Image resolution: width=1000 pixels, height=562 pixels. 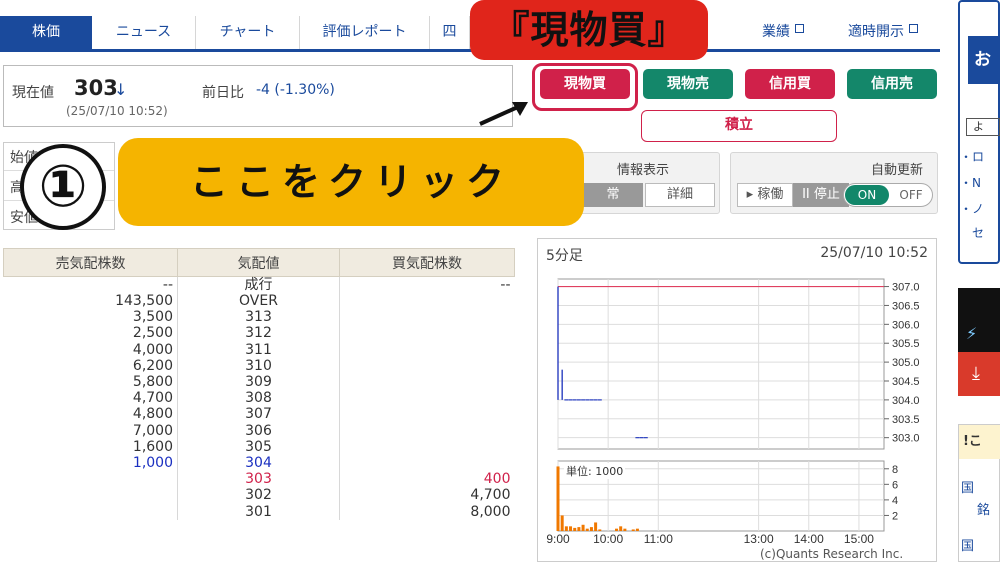 What do you see at coordinates (117, 111) in the screenshot?
I see `price-timestamp: (25/07/10 10:52)` at bounding box center [117, 111].